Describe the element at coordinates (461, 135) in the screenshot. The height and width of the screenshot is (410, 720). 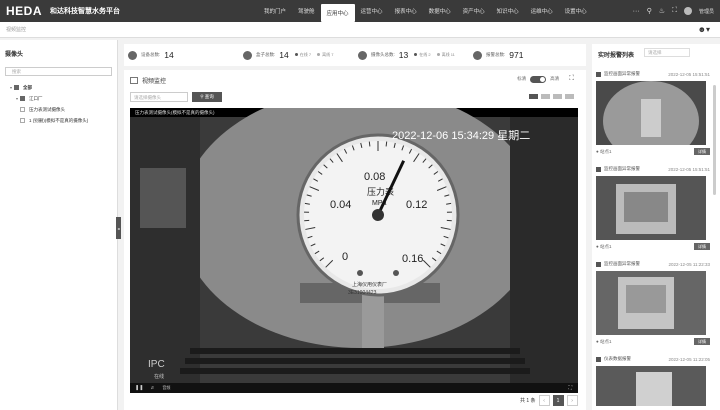
I see `video-datetime-overlay: 2022-12-06 15:34:29 星期二` at that location.